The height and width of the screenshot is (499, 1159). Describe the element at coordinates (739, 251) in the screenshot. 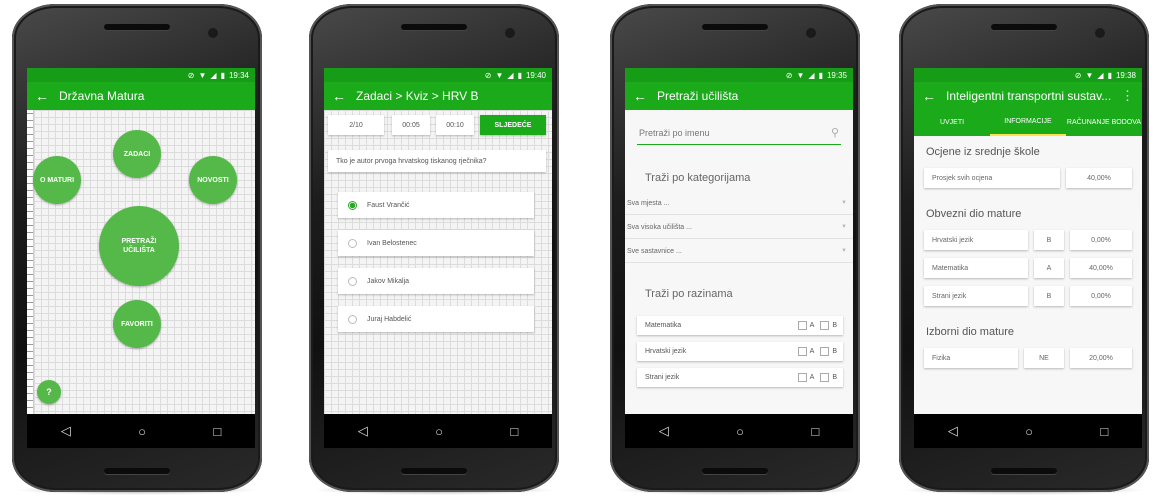

I see `dropdown-components: Sve sastavnice ... ▼` at that location.